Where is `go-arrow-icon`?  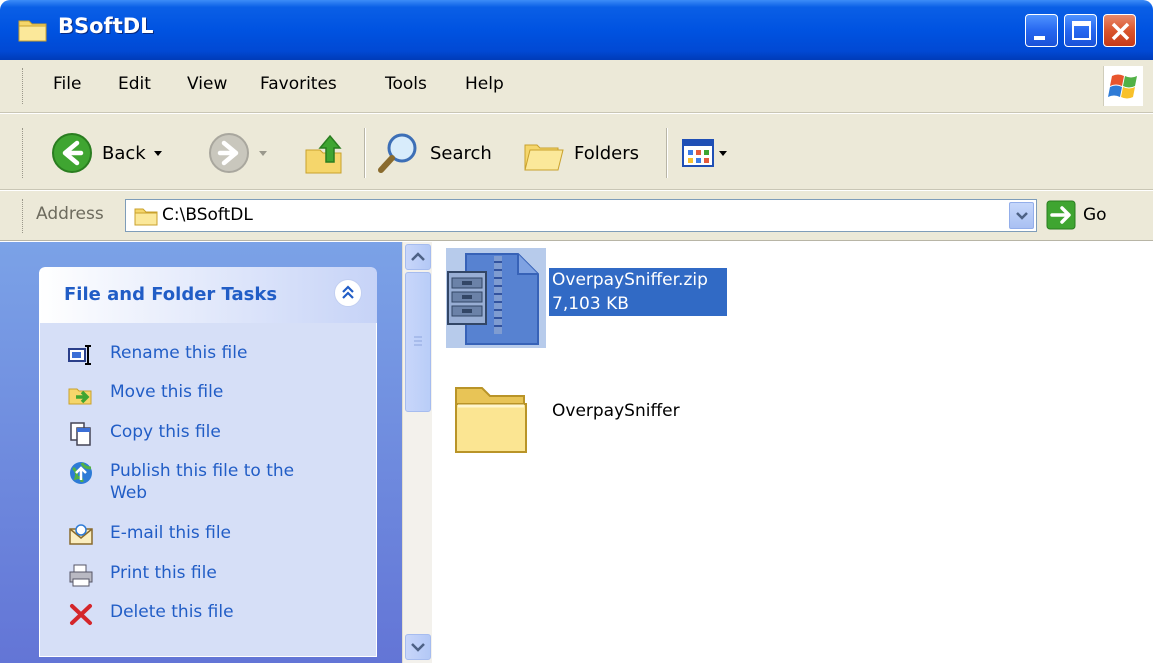
go-arrow-icon is located at coordinates (1061, 215).